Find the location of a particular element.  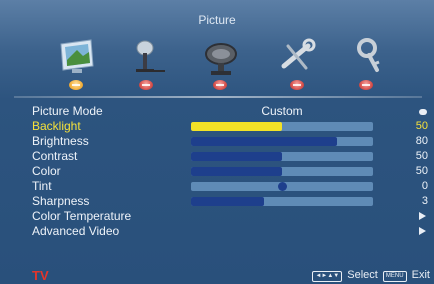

brightness-label: Brightness is located at coordinates (60, 141).